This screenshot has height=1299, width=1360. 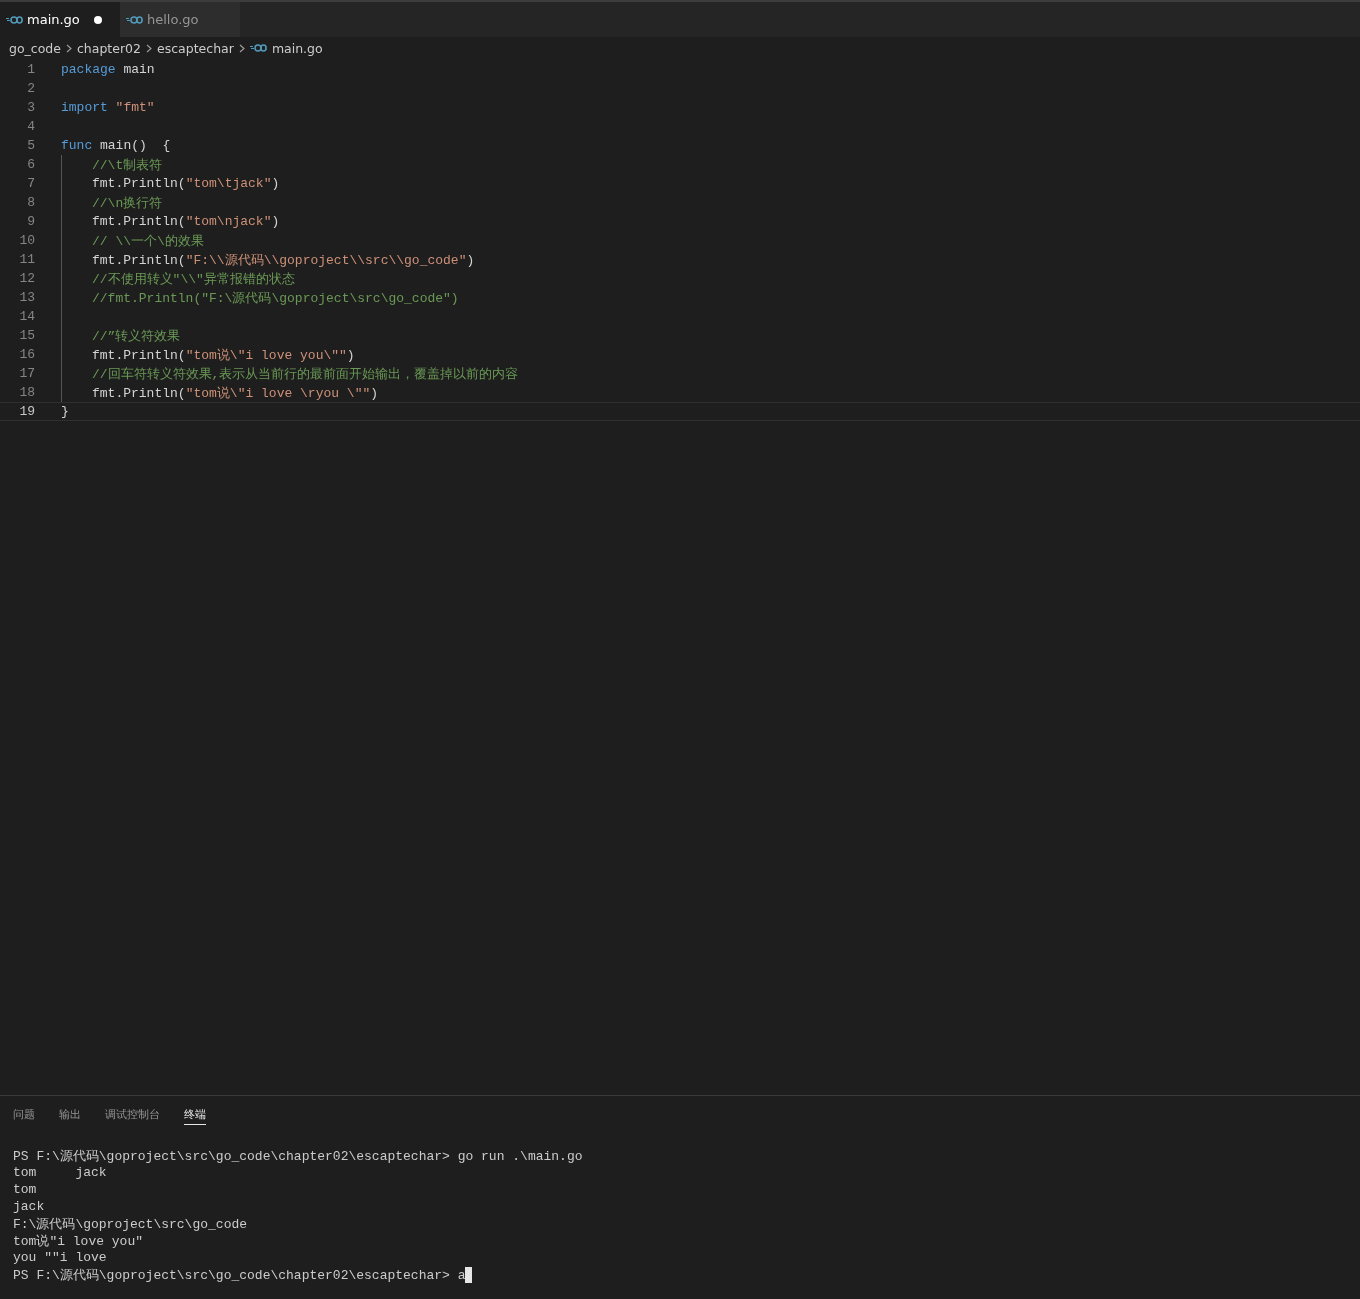 I want to click on terminal-line: tom, so click(x=25, y=1189).